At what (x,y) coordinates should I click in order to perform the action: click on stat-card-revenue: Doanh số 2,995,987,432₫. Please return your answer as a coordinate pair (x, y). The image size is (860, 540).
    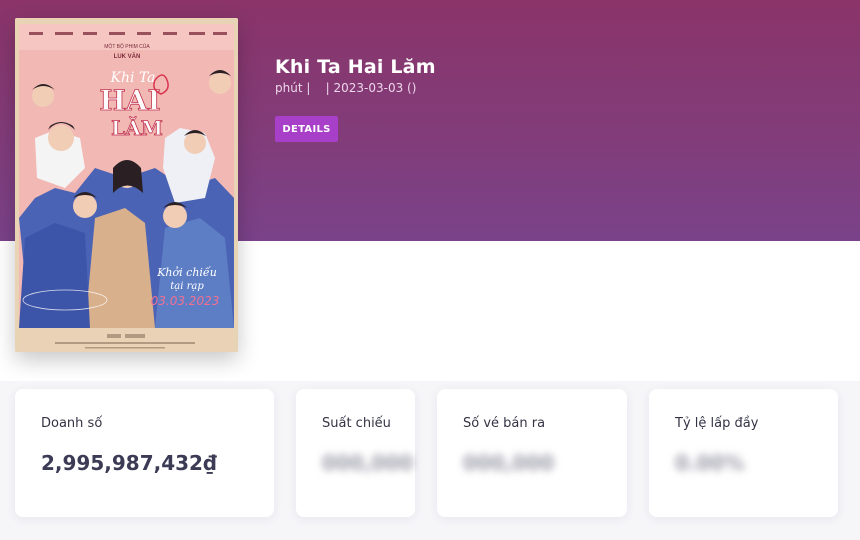
    Looking at the image, I should click on (144, 453).